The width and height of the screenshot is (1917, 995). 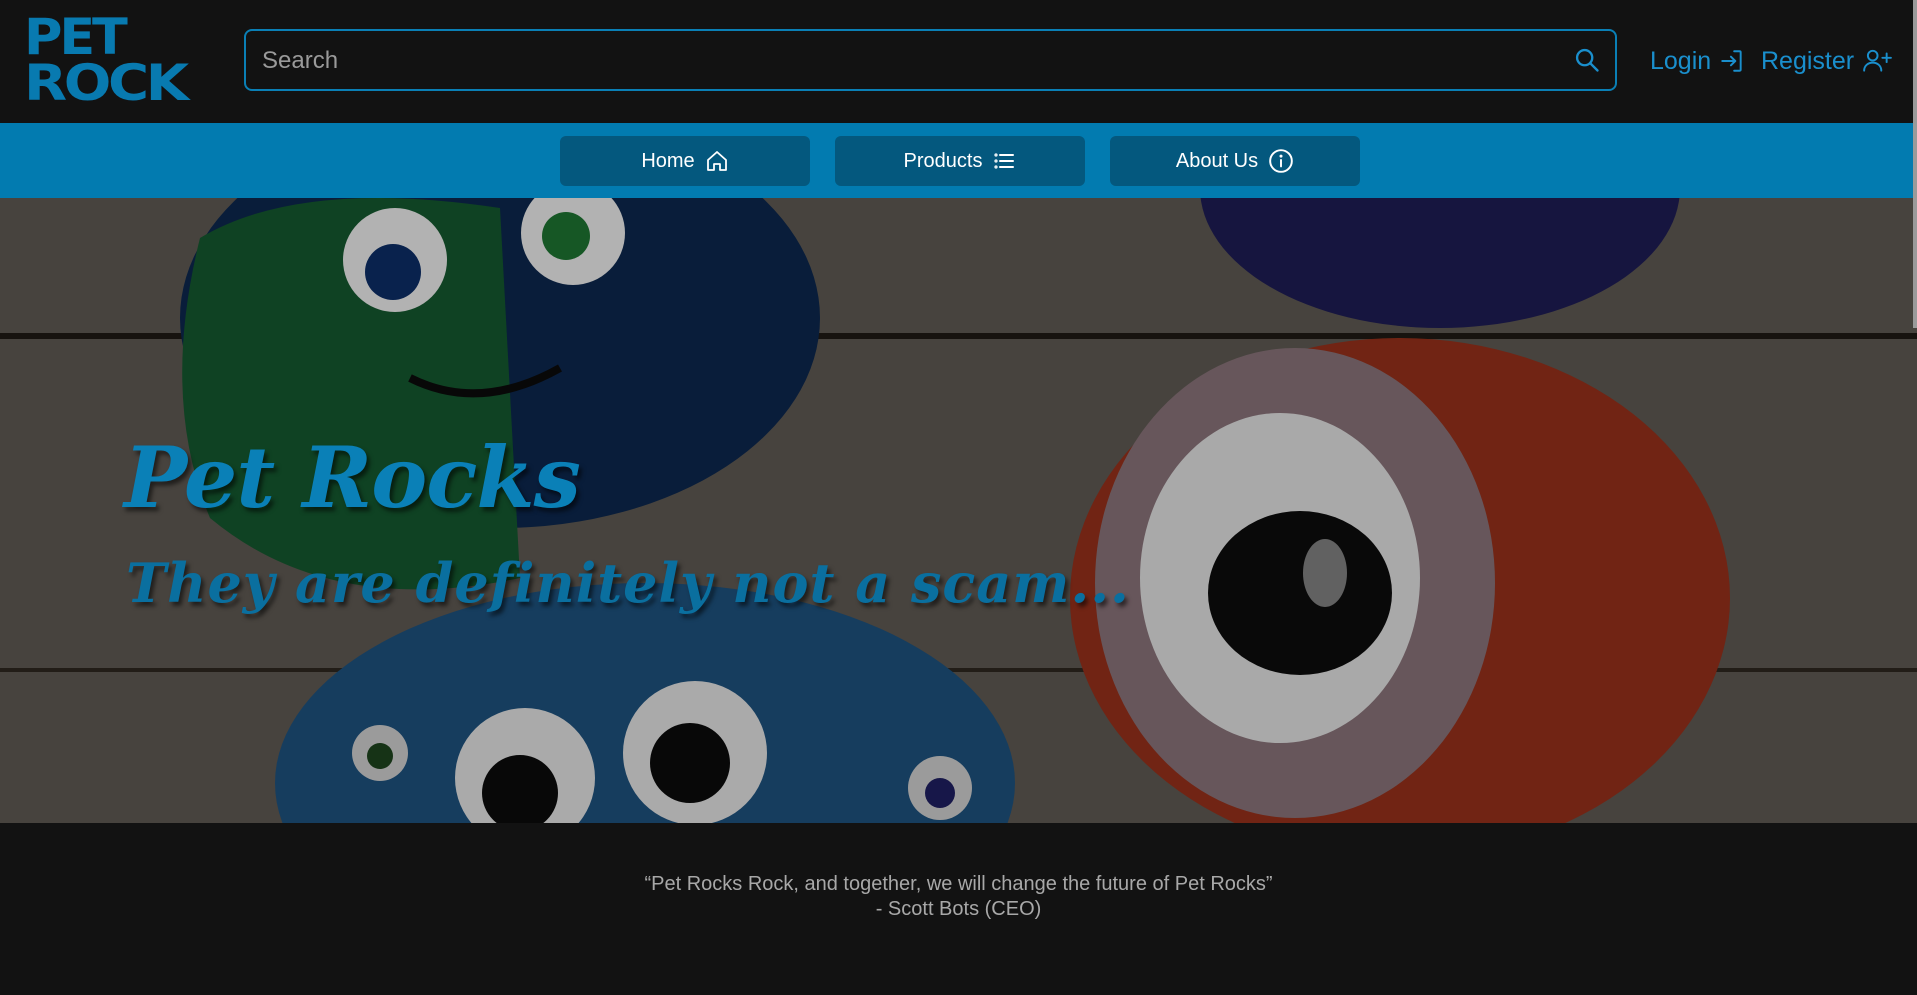 What do you see at coordinates (943, 160) in the screenshot?
I see `nav-products-label: Products` at bounding box center [943, 160].